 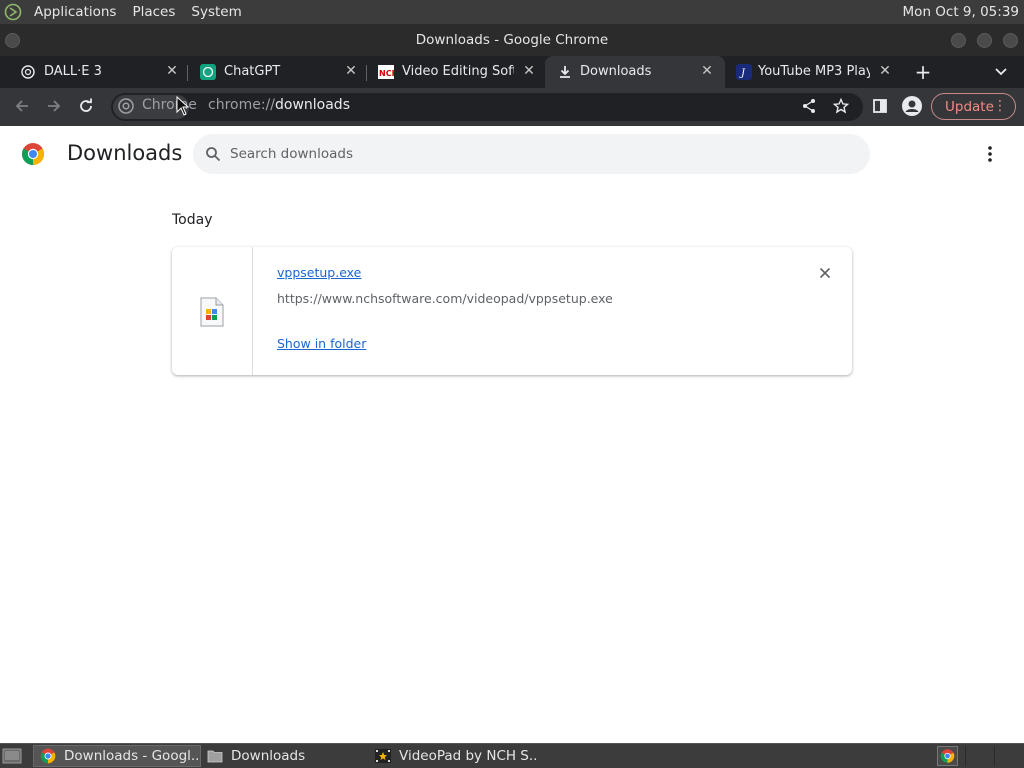 What do you see at coordinates (216, 12) in the screenshot?
I see `system-menu: System` at bounding box center [216, 12].